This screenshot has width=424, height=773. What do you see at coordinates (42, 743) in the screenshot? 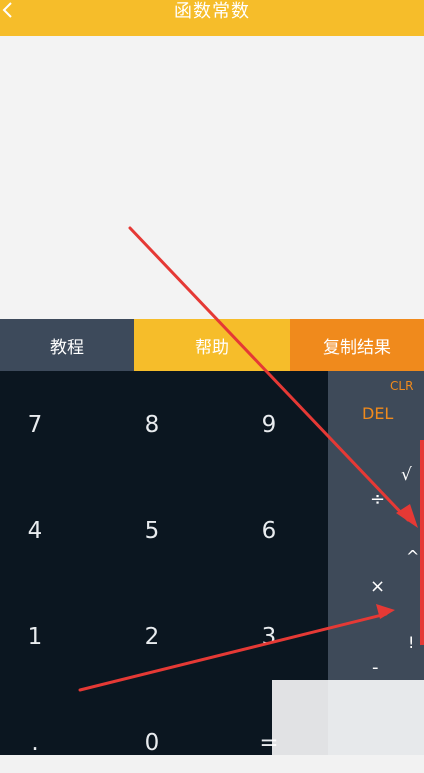
I see `key-decimal: .` at bounding box center [42, 743].